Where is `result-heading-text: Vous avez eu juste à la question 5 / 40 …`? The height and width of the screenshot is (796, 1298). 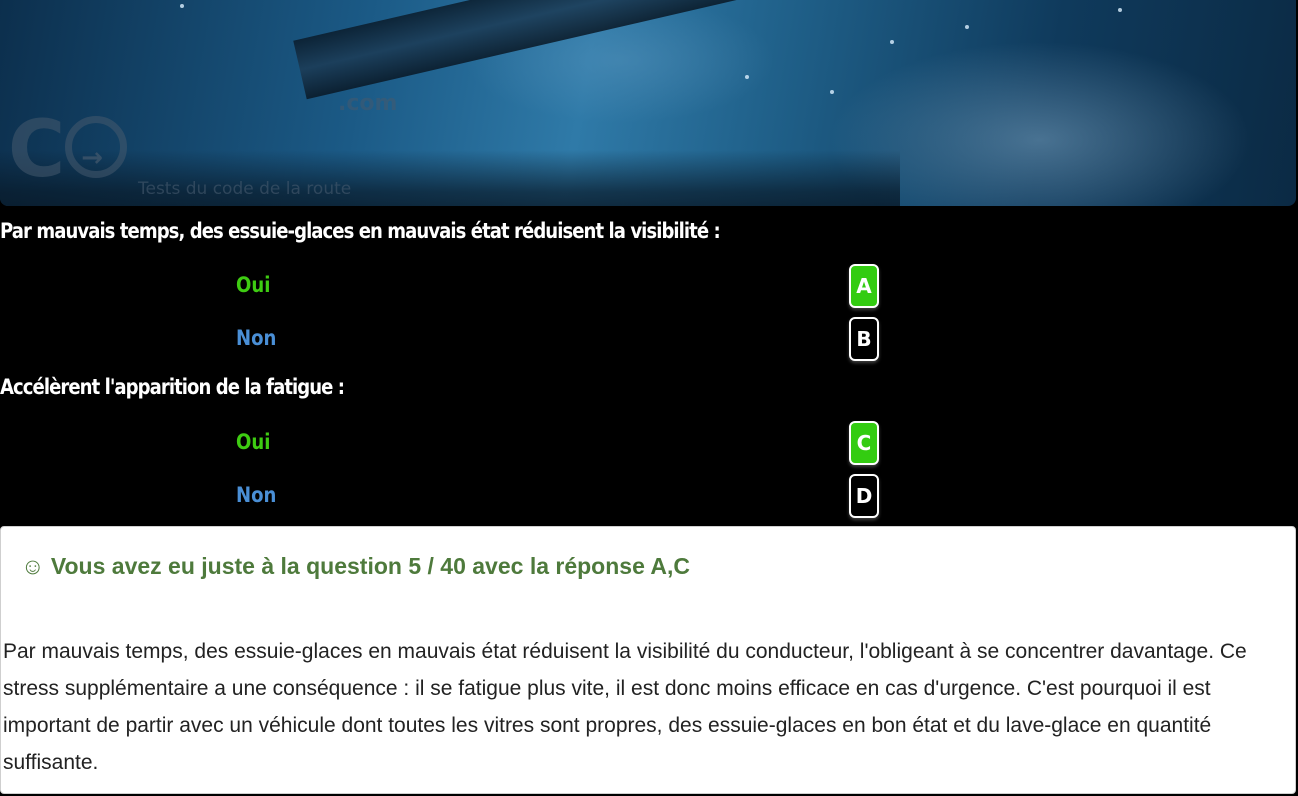 result-heading-text: Vous avez eu juste à la question 5 / 40 … is located at coordinates (370, 566).